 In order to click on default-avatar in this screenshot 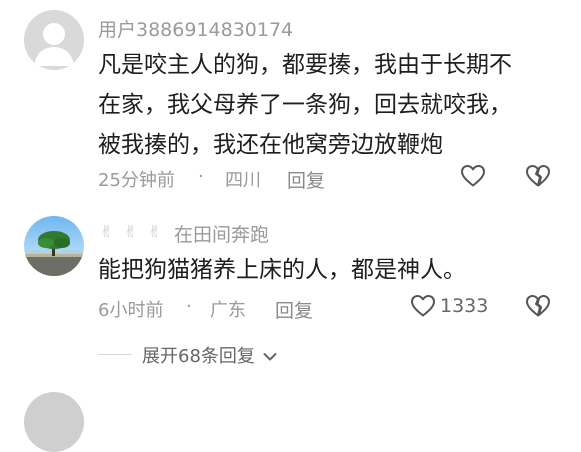, I will do `click(54, 40)`.